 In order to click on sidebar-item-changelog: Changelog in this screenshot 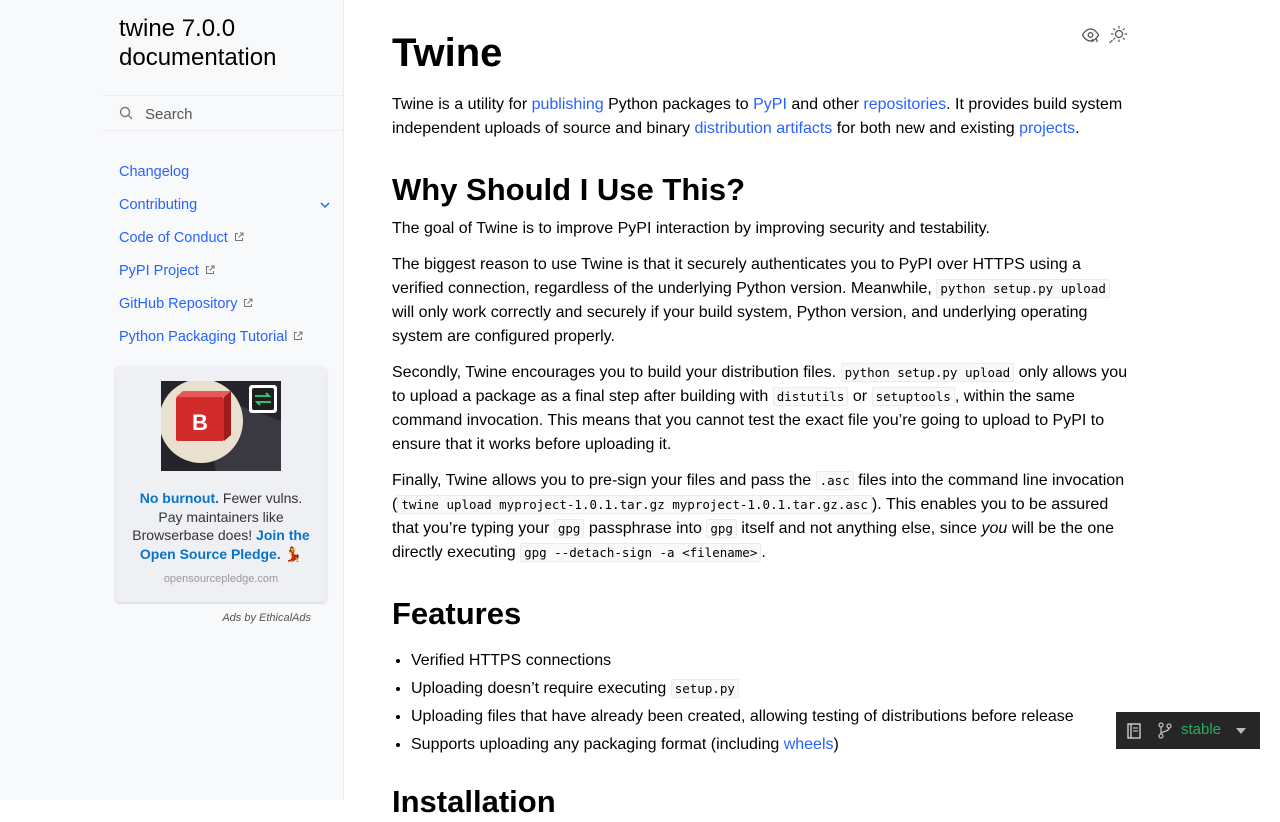, I will do `click(230, 176)`.